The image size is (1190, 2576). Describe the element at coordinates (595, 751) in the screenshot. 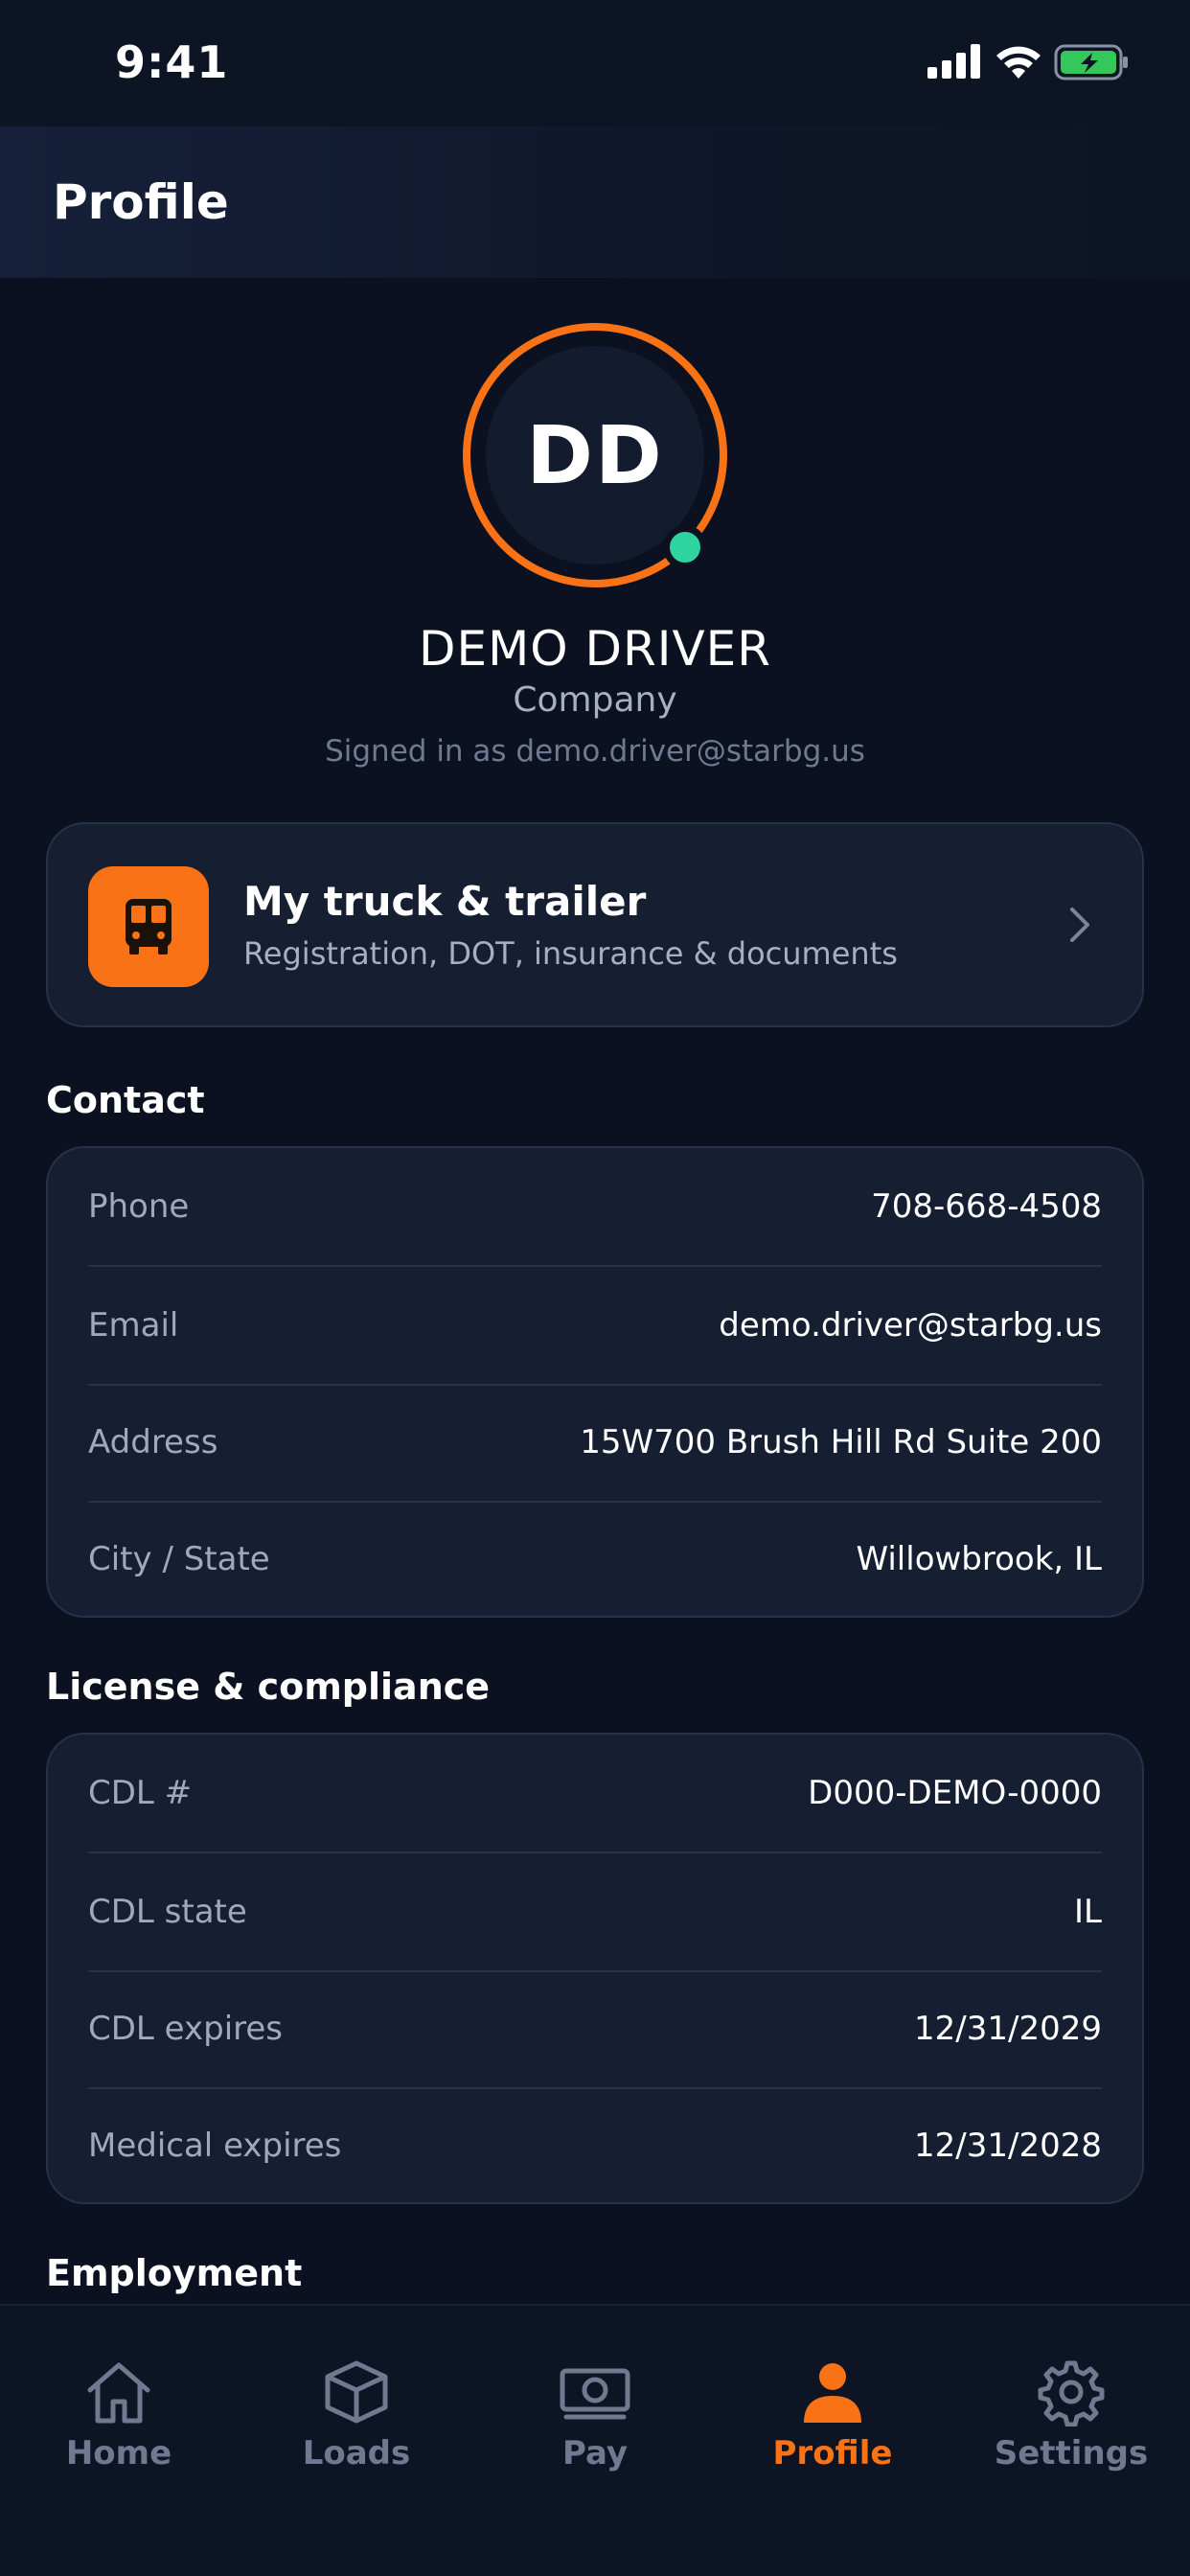

I see `signed-in-text: Signed in as demo.driver@starbg.us` at that location.